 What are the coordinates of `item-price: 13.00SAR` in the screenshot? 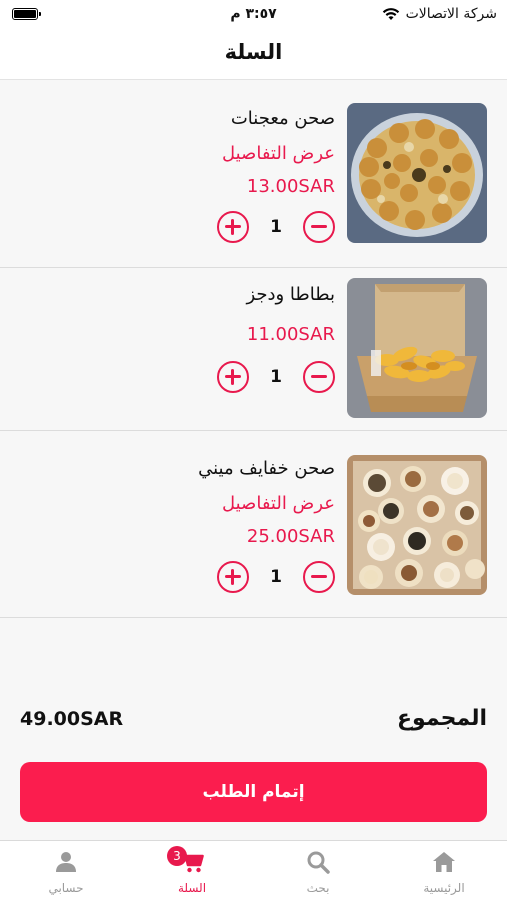 It's located at (290, 186).